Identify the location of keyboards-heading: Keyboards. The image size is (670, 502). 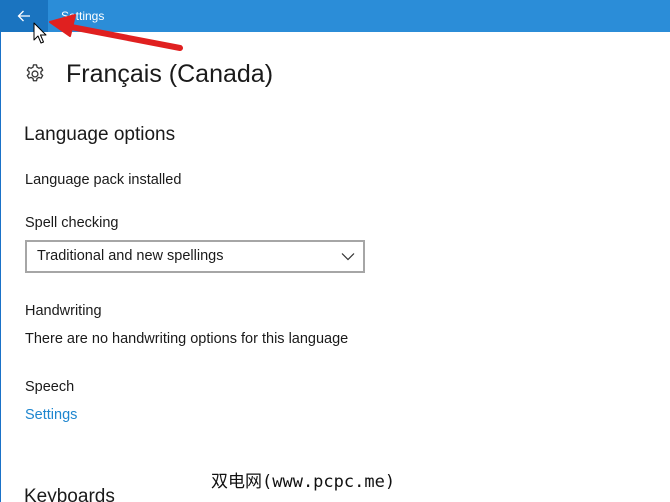
(69, 494).